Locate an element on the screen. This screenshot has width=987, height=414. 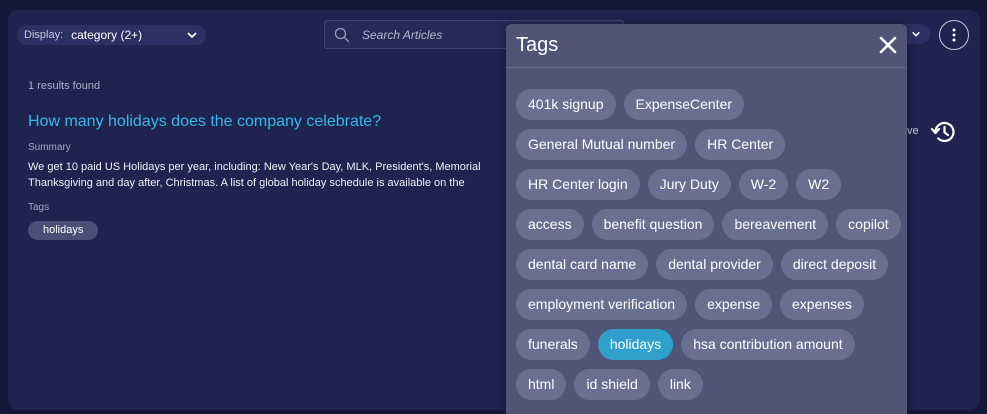
more-options-button is located at coordinates (954, 35).